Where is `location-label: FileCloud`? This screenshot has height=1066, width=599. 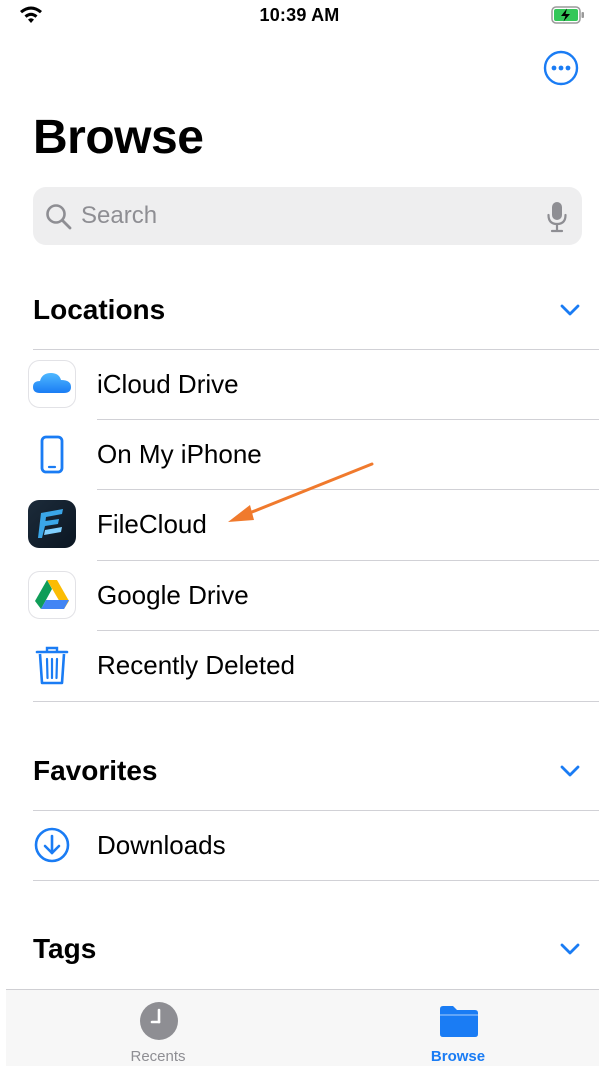
location-label: FileCloud is located at coordinates (152, 524).